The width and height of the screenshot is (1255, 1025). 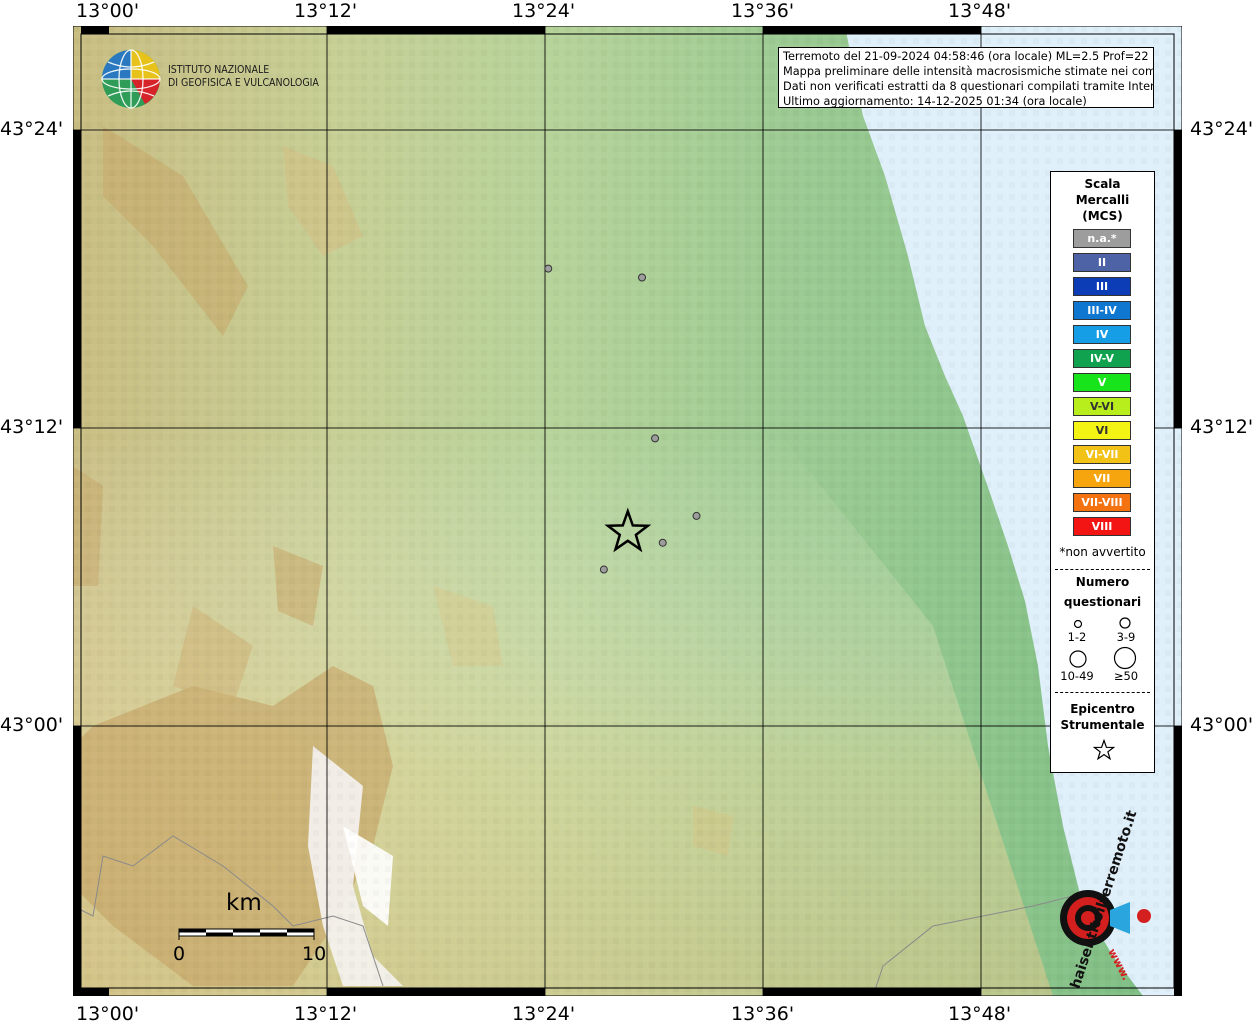 What do you see at coordinates (1126, 676) in the screenshot?
I see `count-label-50: ≥50` at bounding box center [1126, 676].